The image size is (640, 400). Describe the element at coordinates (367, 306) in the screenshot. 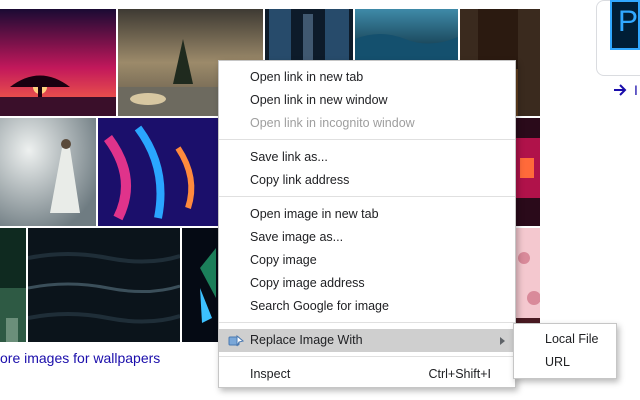

I see `menu-item-search-google-for-image: Search Google for image` at that location.